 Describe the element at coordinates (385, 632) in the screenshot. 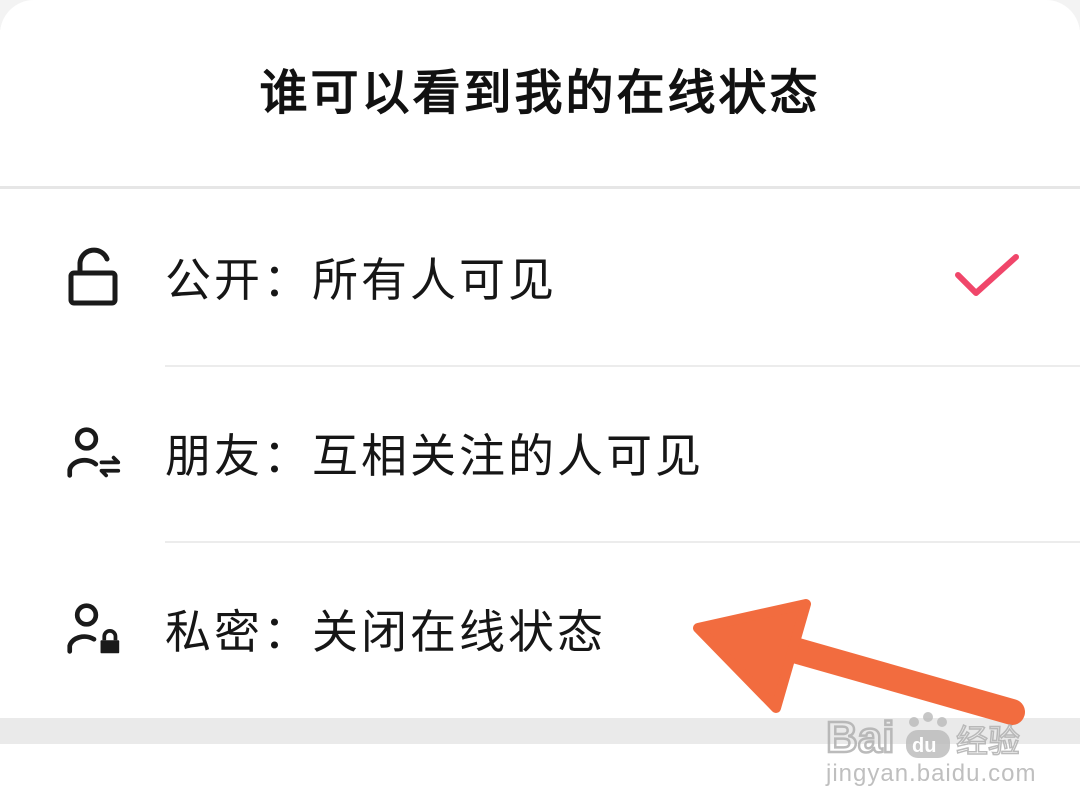

I see `option-label-private: 私密：关闭在线状态` at that location.